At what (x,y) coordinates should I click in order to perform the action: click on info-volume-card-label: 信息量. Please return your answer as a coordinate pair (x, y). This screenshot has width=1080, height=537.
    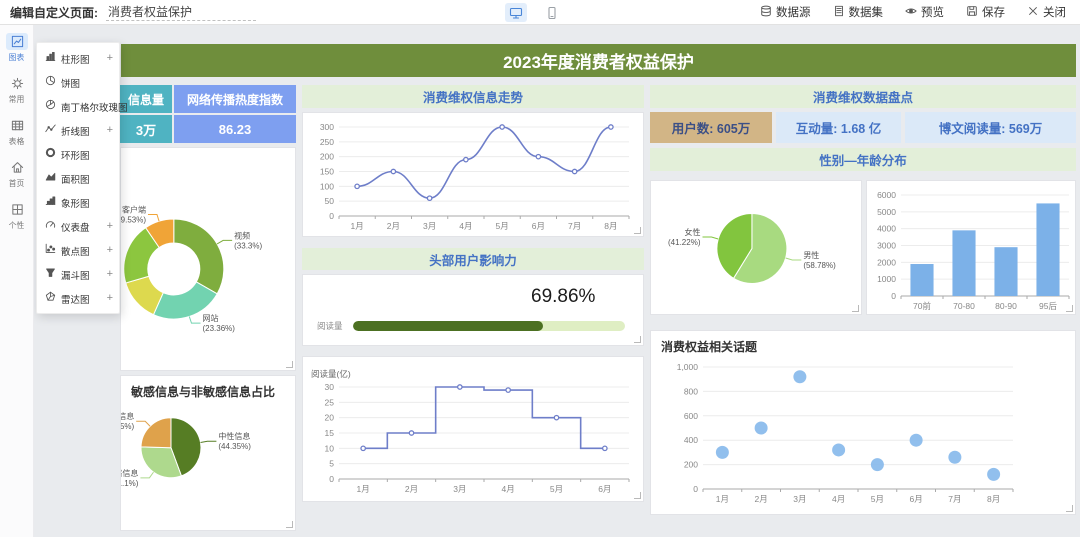
    Looking at the image, I should click on (146, 99).